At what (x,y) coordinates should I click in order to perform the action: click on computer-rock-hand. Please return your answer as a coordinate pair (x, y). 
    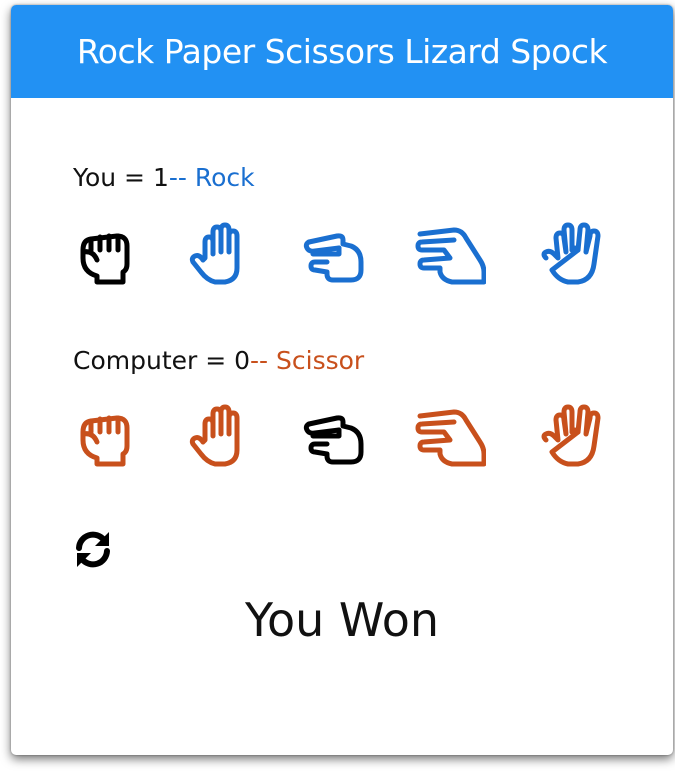
    Looking at the image, I should click on (105, 437).